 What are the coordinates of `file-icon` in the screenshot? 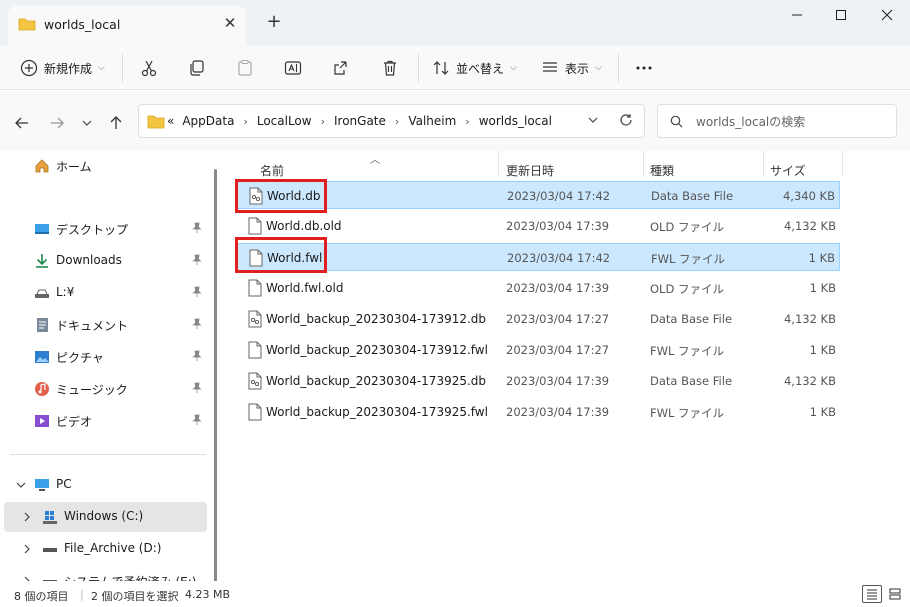 It's located at (255, 351).